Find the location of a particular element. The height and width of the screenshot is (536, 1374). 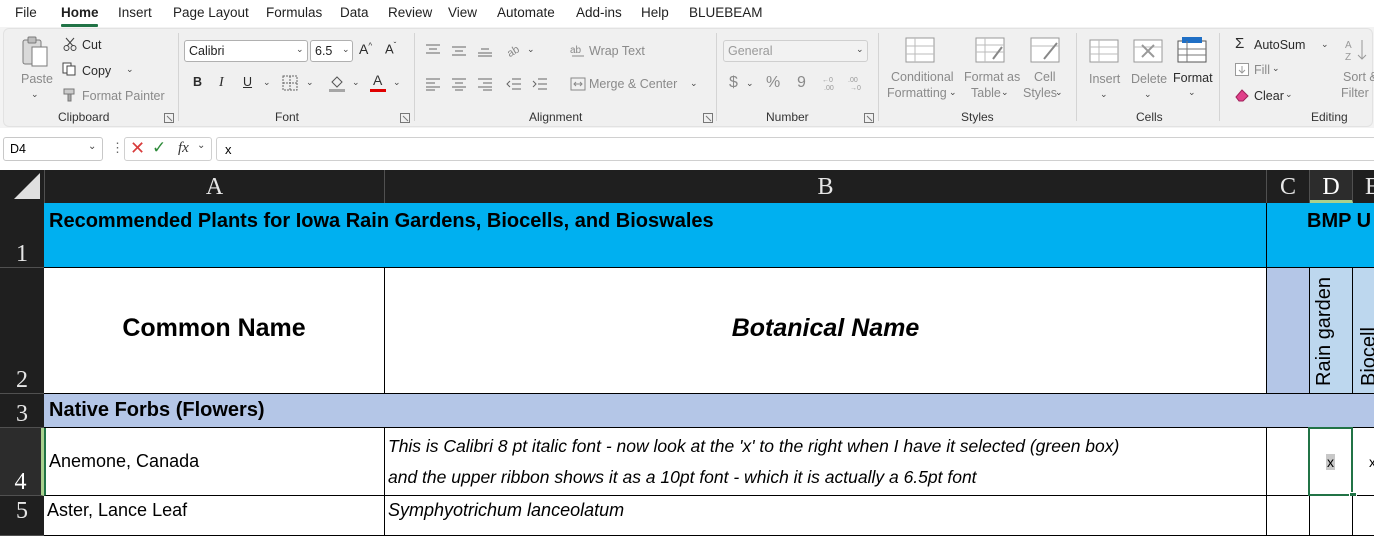

insert-function-icon: fx is located at coordinates (183, 148).